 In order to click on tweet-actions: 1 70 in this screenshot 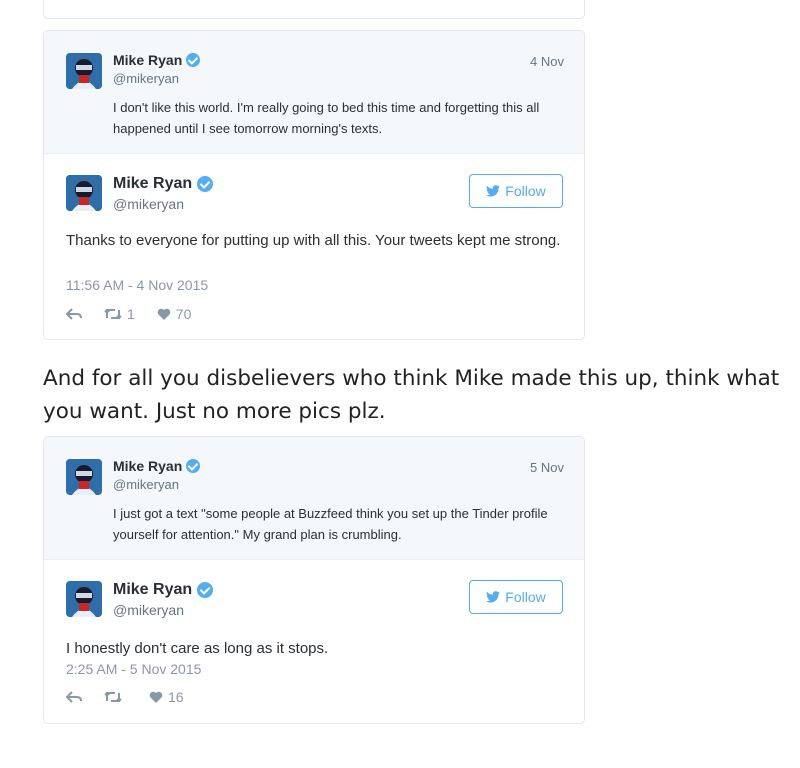, I will do `click(128, 314)`.